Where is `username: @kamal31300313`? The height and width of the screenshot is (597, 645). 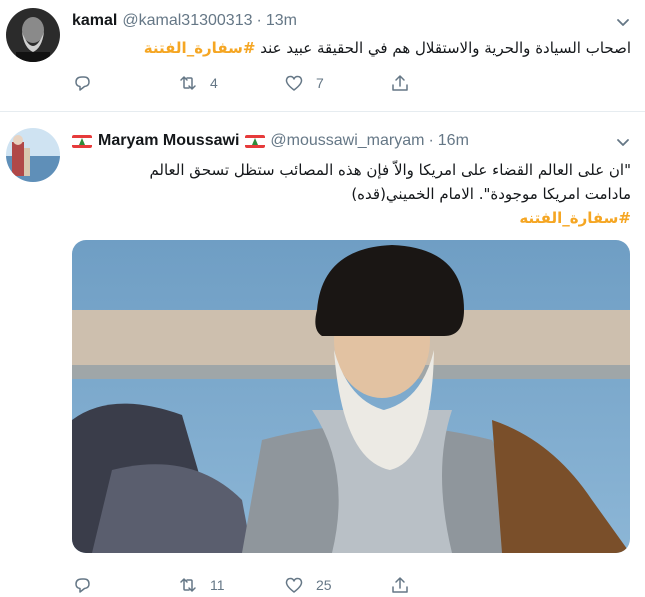
username: @kamal31300313 is located at coordinates (187, 21).